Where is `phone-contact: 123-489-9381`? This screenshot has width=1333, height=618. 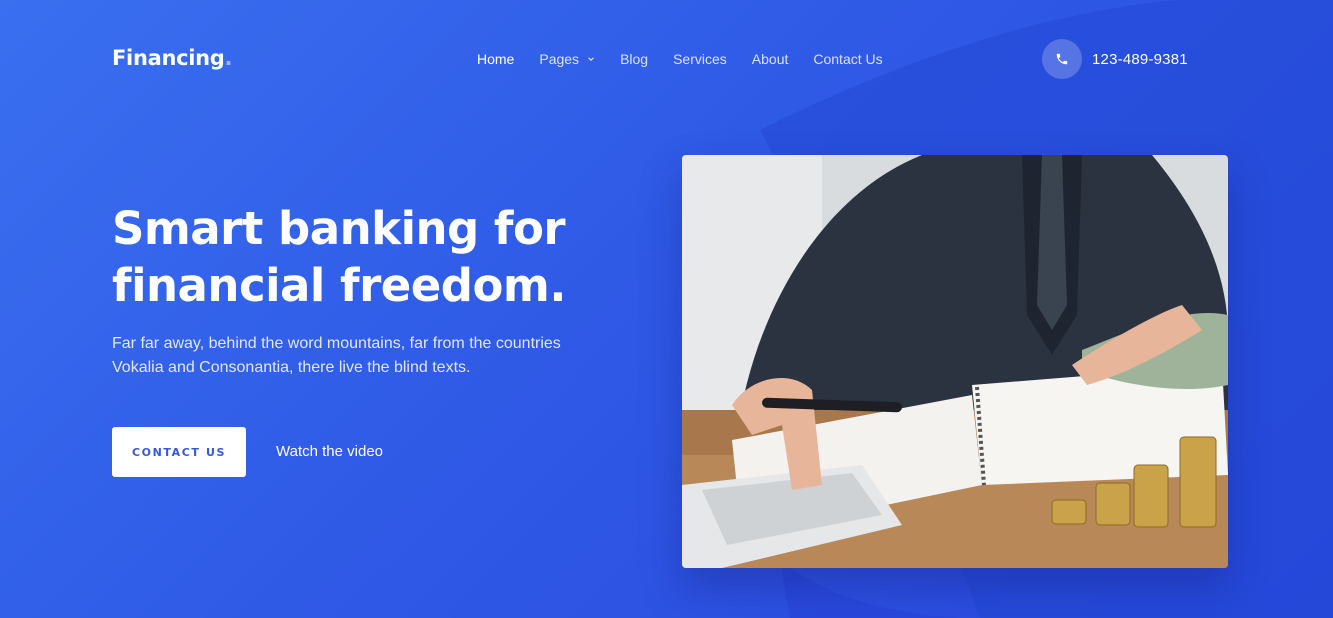 phone-contact: 123-489-9381 is located at coordinates (1115, 59).